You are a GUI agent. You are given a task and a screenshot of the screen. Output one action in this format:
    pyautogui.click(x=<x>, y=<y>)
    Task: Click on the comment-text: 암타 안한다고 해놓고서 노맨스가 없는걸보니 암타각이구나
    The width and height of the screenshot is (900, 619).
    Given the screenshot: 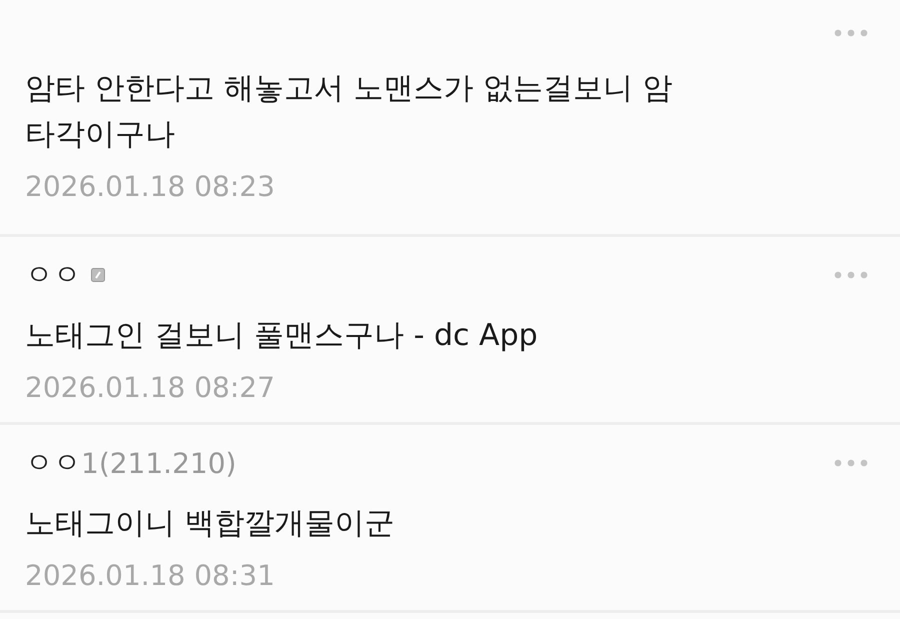 What is the action you would take?
    pyautogui.click(x=349, y=112)
    